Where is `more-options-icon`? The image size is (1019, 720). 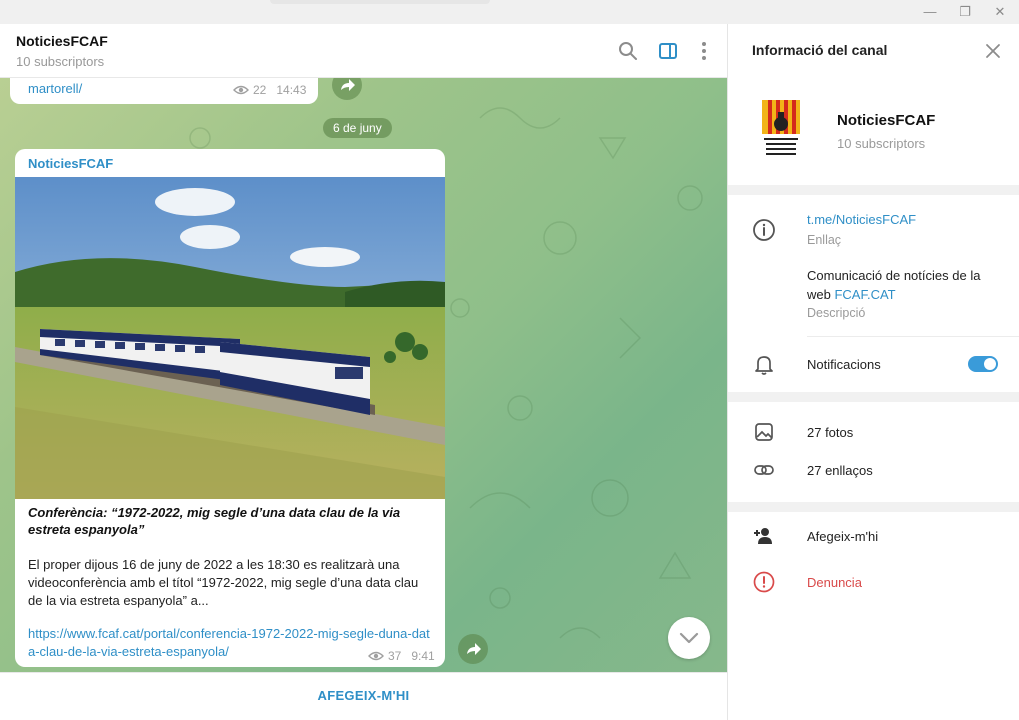
more-options-icon is located at coordinates (704, 51).